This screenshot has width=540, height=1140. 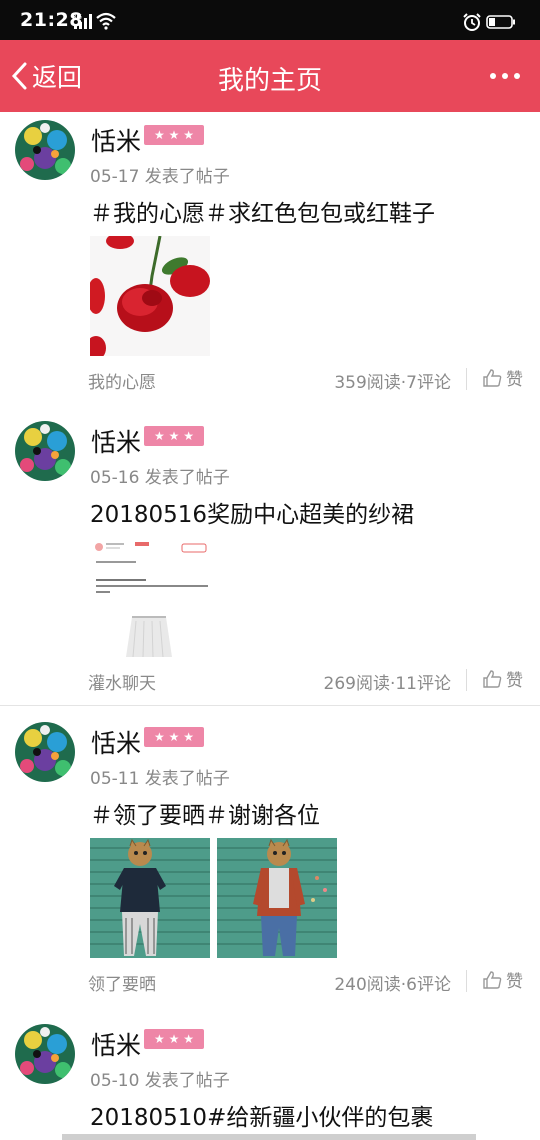 What do you see at coordinates (387, 684) in the screenshot?
I see `post-stats: 269阅读·11评论` at bounding box center [387, 684].